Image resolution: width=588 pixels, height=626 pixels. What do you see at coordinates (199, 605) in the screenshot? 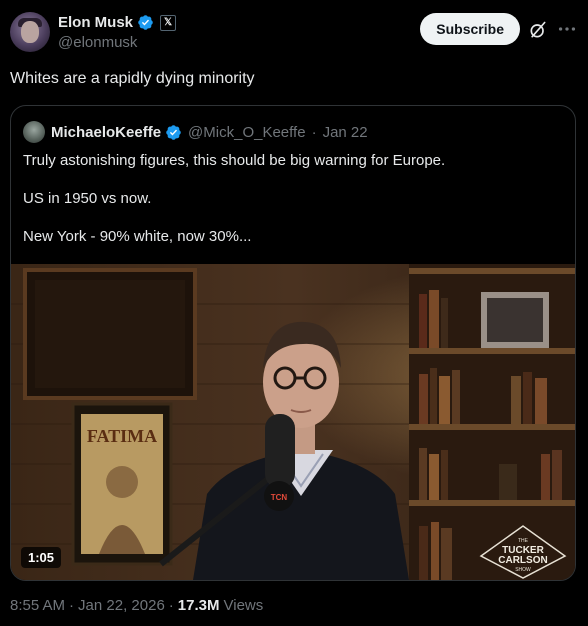
I see `views-count: 17.3M` at bounding box center [199, 605].